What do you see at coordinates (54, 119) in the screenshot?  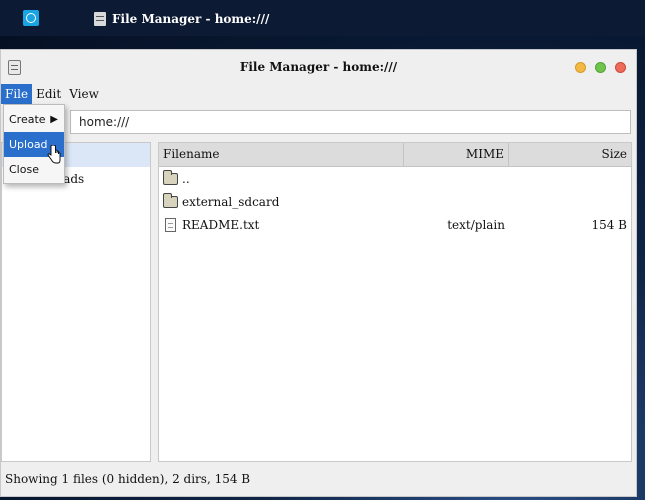 I see `submenu-arrow-icon: ▶` at bounding box center [54, 119].